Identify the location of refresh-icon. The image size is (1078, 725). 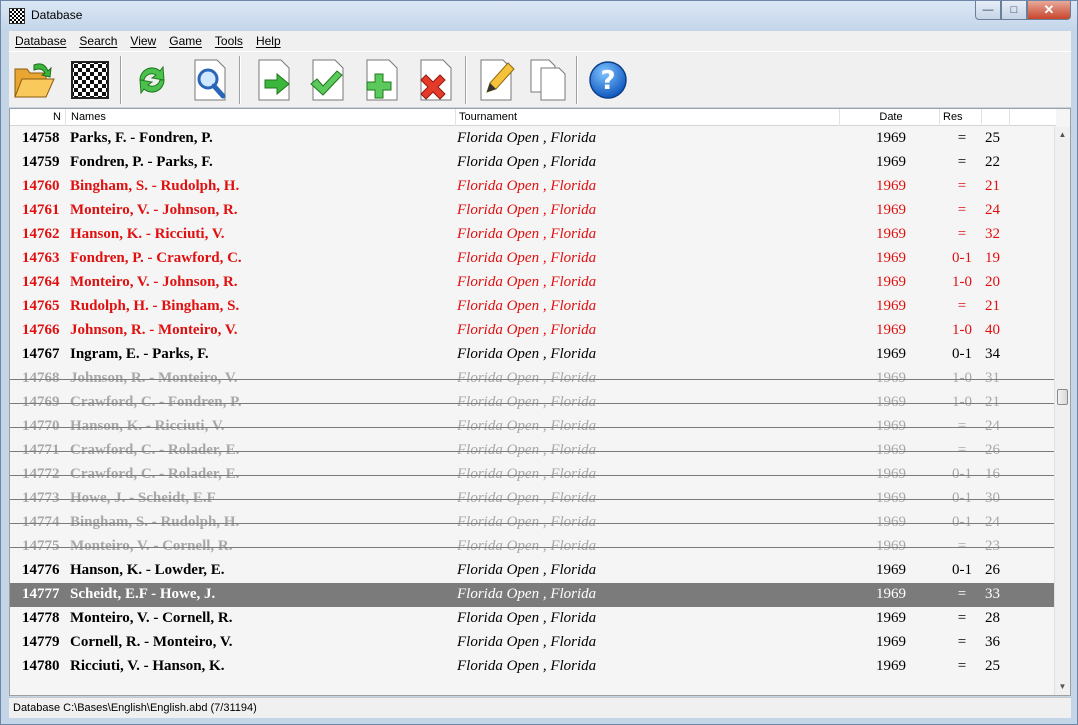
(152, 80).